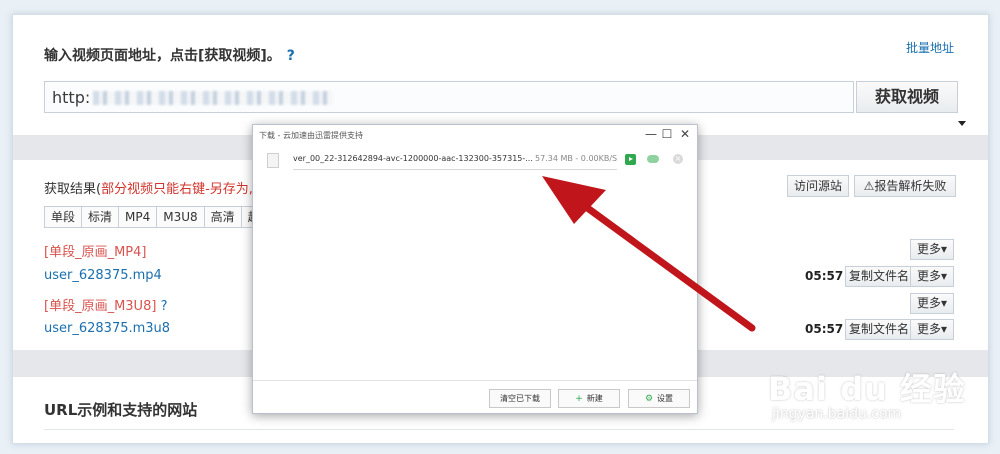 This screenshot has width=1000, height=454. I want to click on baidu-watermark-url: jingyan.baidu.com, so click(837, 414).